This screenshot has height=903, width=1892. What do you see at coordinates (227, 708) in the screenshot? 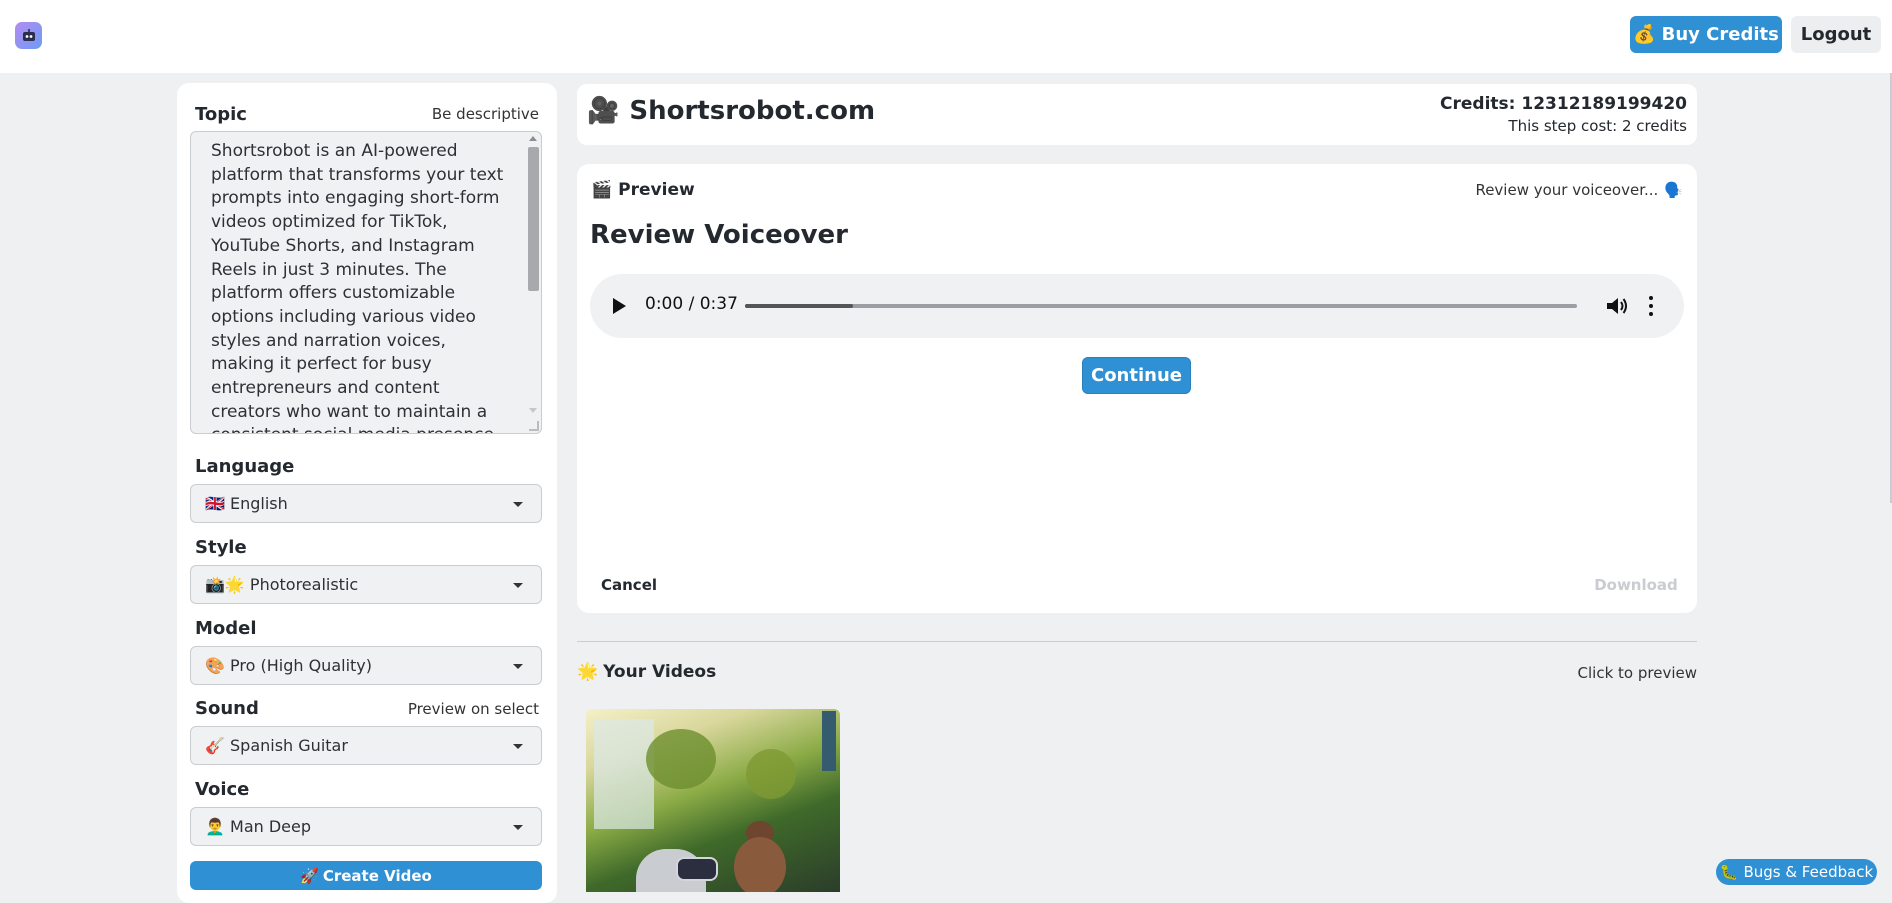
I see `sound-label: Sound` at bounding box center [227, 708].